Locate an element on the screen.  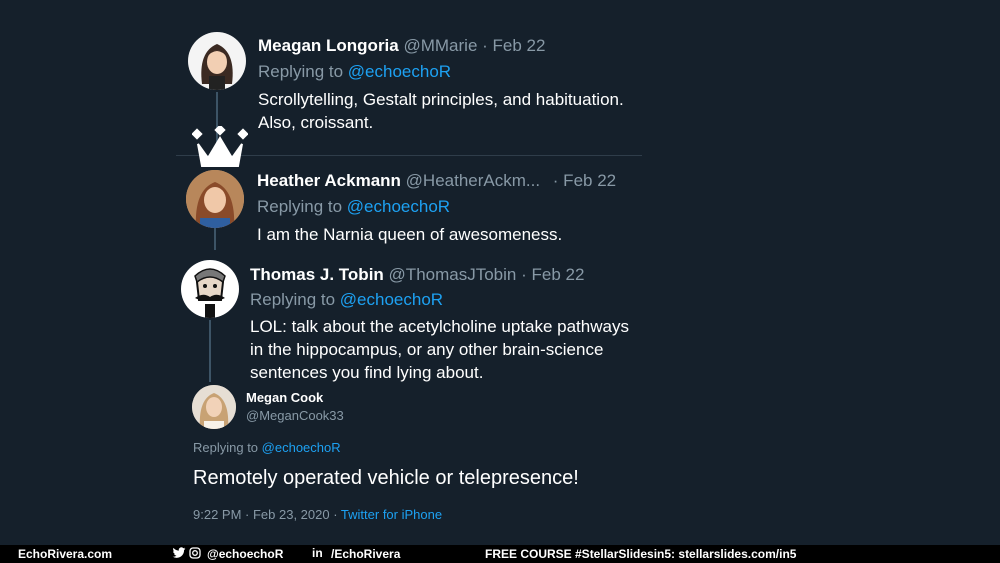
author-name: Thomas J. Tobin is located at coordinates (317, 274).